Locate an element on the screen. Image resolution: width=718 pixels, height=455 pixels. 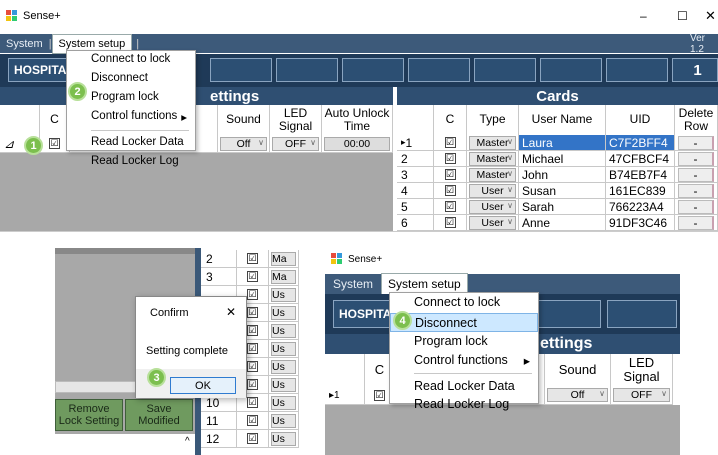
scroll-up-icon: ^ is located at coordinates (187, 441).